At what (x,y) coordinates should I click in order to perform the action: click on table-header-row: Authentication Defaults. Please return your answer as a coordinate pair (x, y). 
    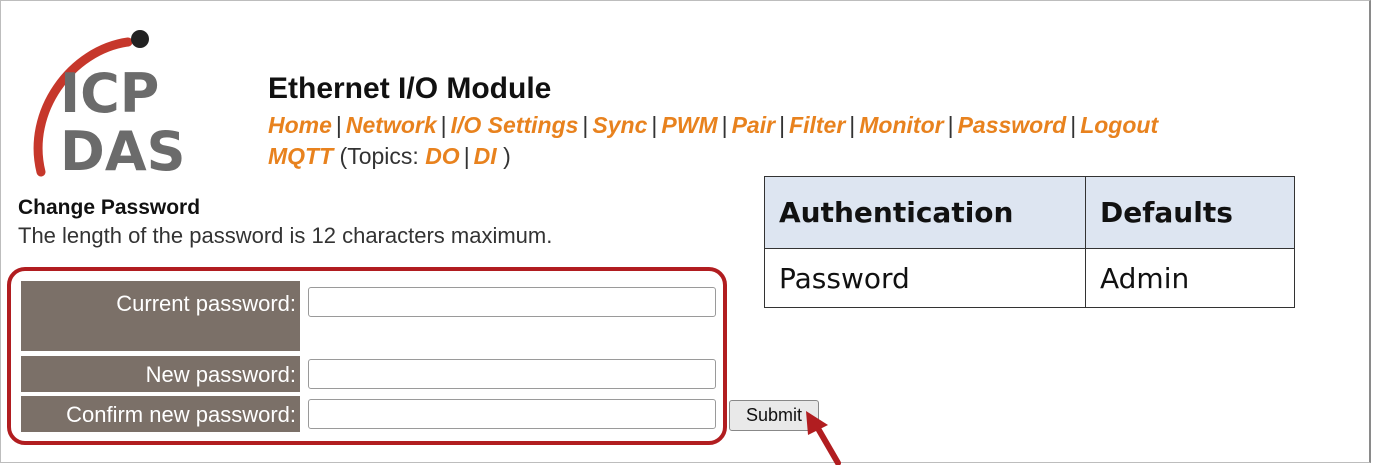
    Looking at the image, I should click on (1029, 212).